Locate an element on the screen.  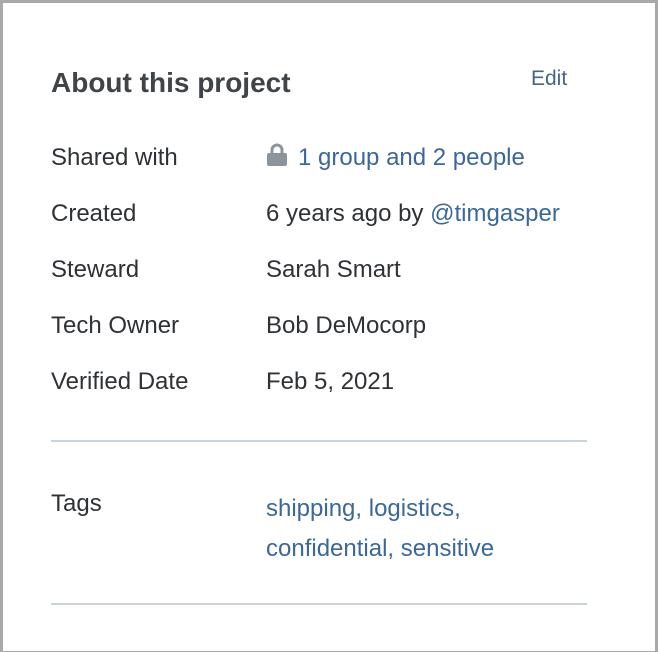
tag-sensitive: sensitive is located at coordinates (447, 548).